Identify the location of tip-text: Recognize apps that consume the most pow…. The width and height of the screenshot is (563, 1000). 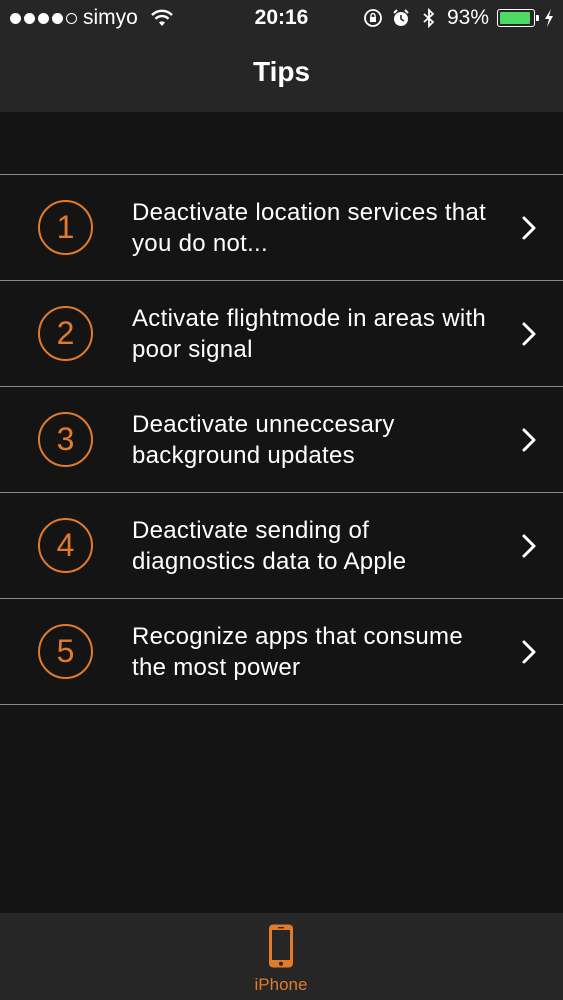
(297, 652).